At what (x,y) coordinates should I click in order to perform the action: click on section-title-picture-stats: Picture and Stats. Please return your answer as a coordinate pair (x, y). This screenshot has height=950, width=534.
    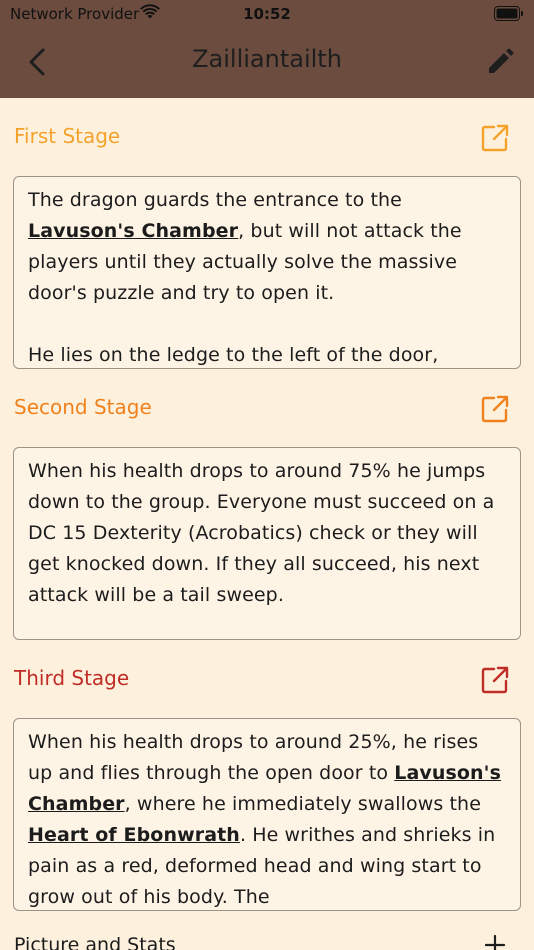
    Looking at the image, I should click on (95, 942).